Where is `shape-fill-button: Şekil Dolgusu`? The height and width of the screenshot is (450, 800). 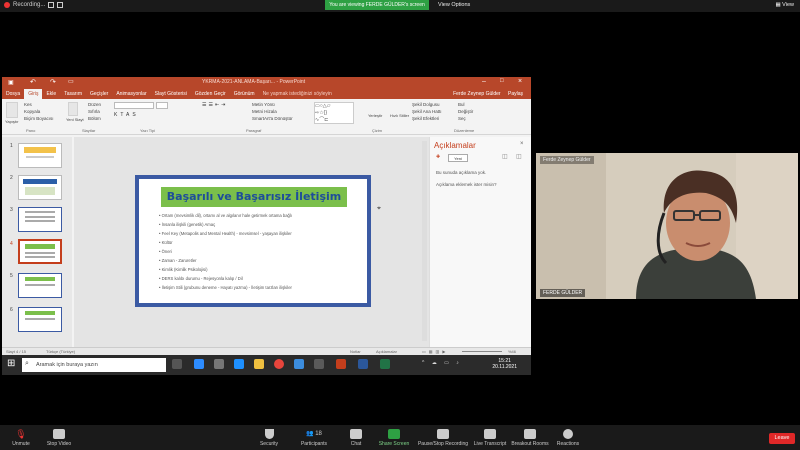
shape-fill-button: Şekil Dolgusu is located at coordinates (426, 104).